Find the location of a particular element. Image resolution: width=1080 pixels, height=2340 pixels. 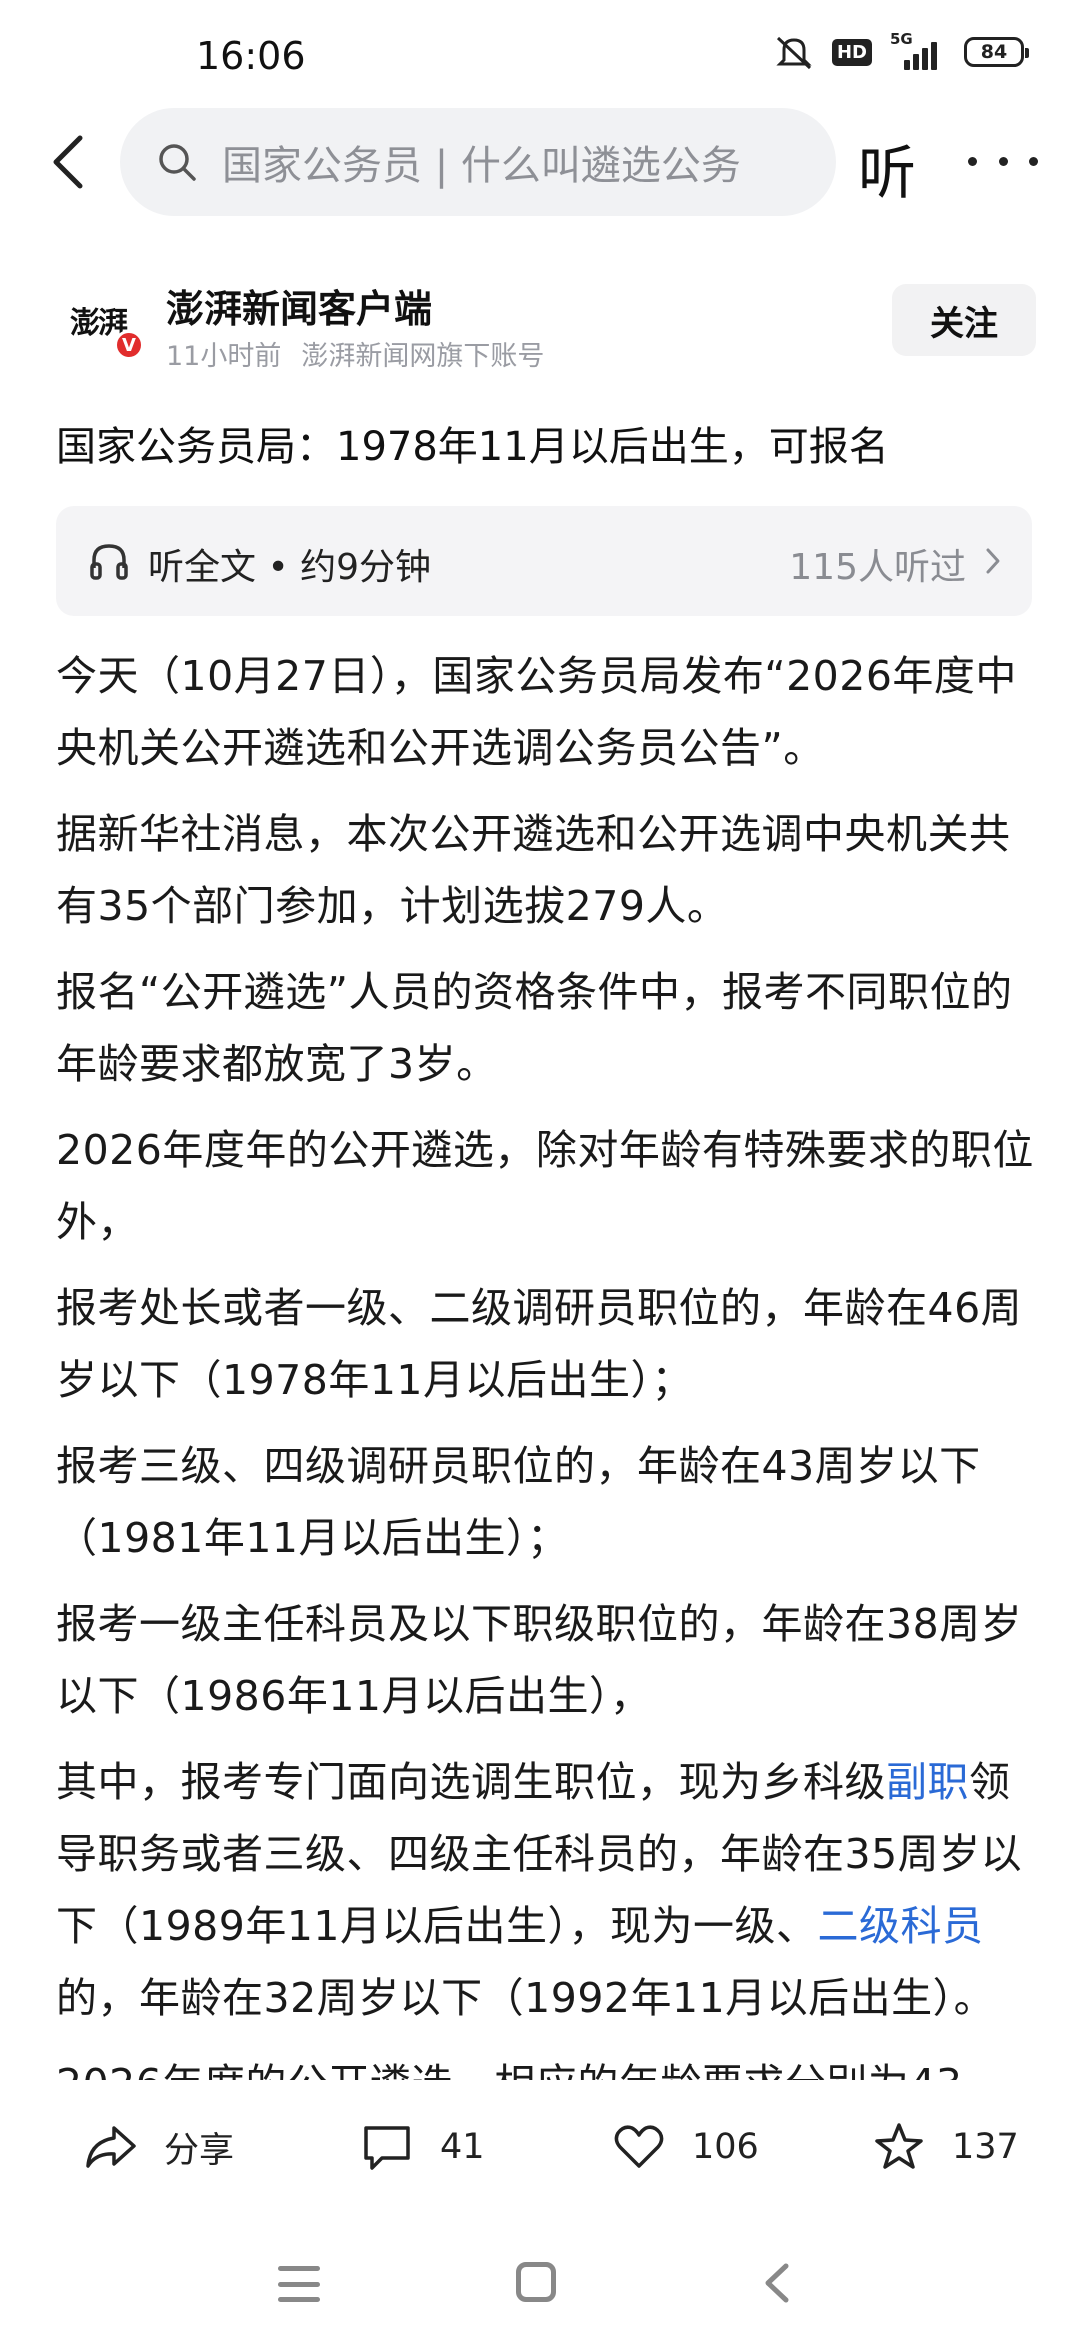

heart-icon is located at coordinates (639, 2146).